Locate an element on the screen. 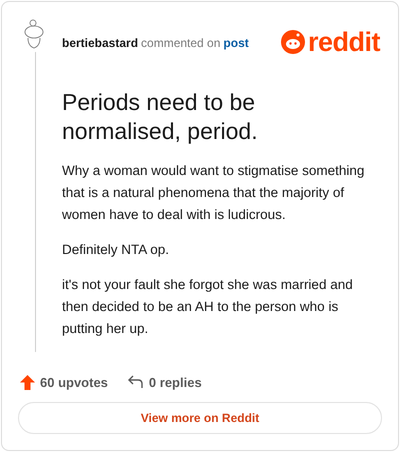 This screenshot has height=452, width=400. comment-paragraph: Definitely NTA op. is located at coordinates (116, 250).